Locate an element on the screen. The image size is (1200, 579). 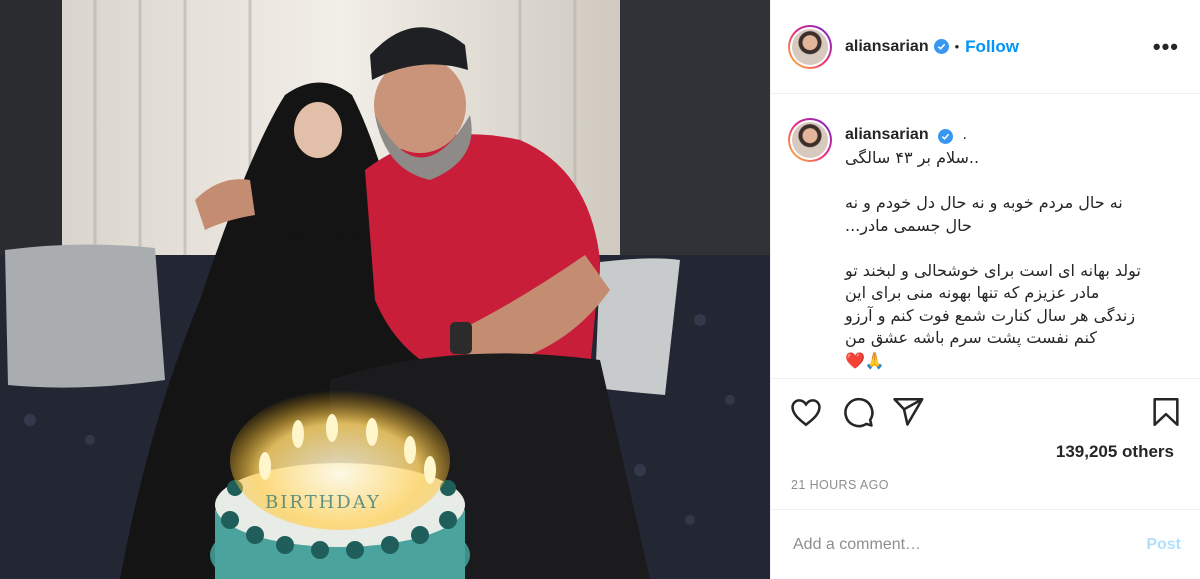
action-bar is located at coordinates (985, 410).